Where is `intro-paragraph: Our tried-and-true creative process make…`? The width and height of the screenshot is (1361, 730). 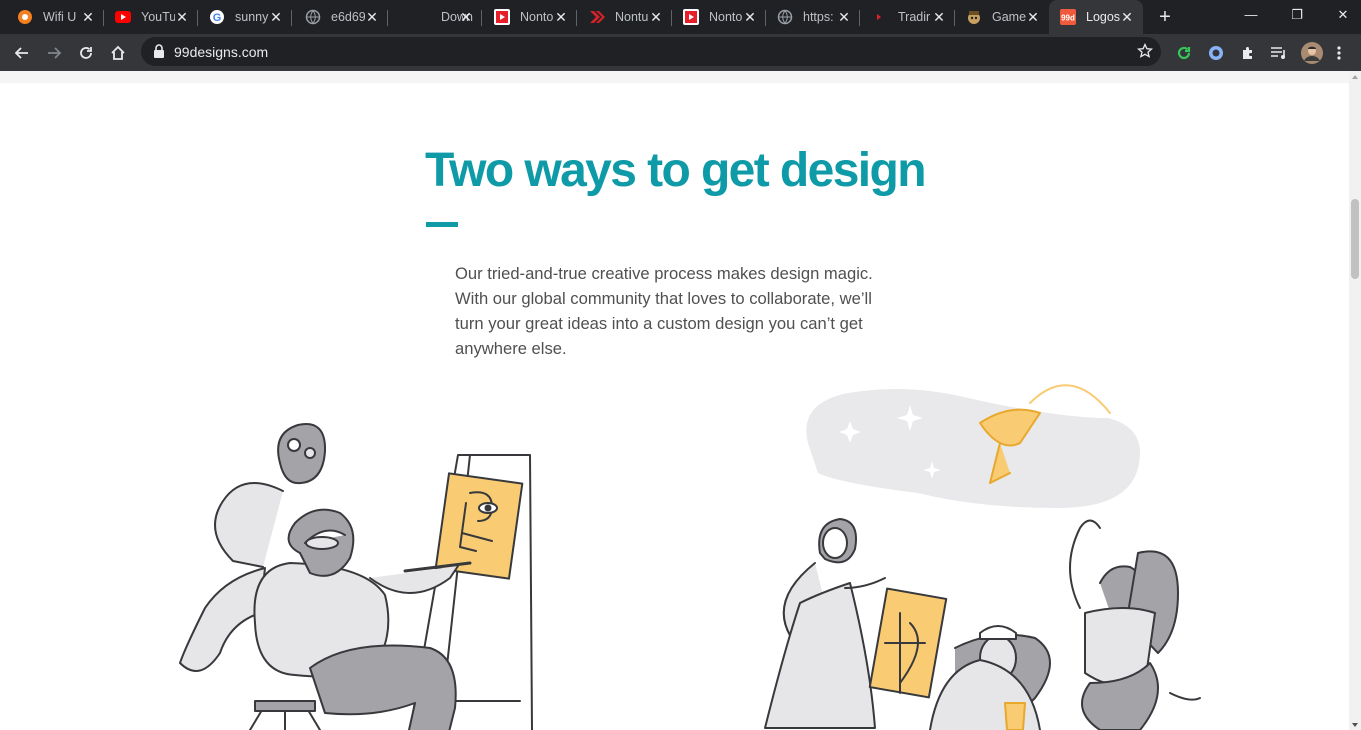 intro-paragraph: Our tried-and-true creative process make… is located at coordinates (664, 311).